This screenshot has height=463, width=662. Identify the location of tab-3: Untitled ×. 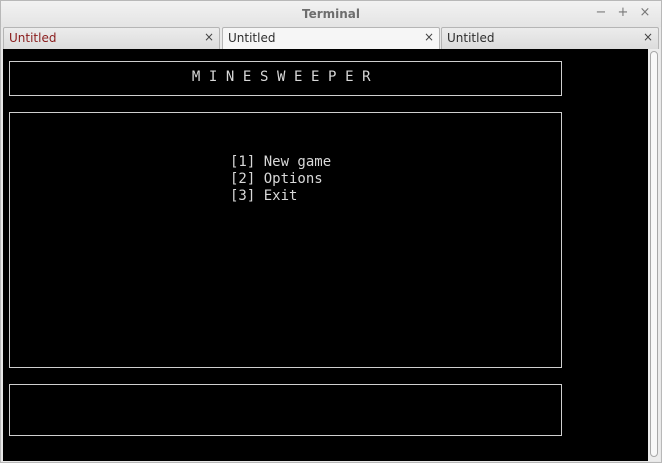
(550, 38).